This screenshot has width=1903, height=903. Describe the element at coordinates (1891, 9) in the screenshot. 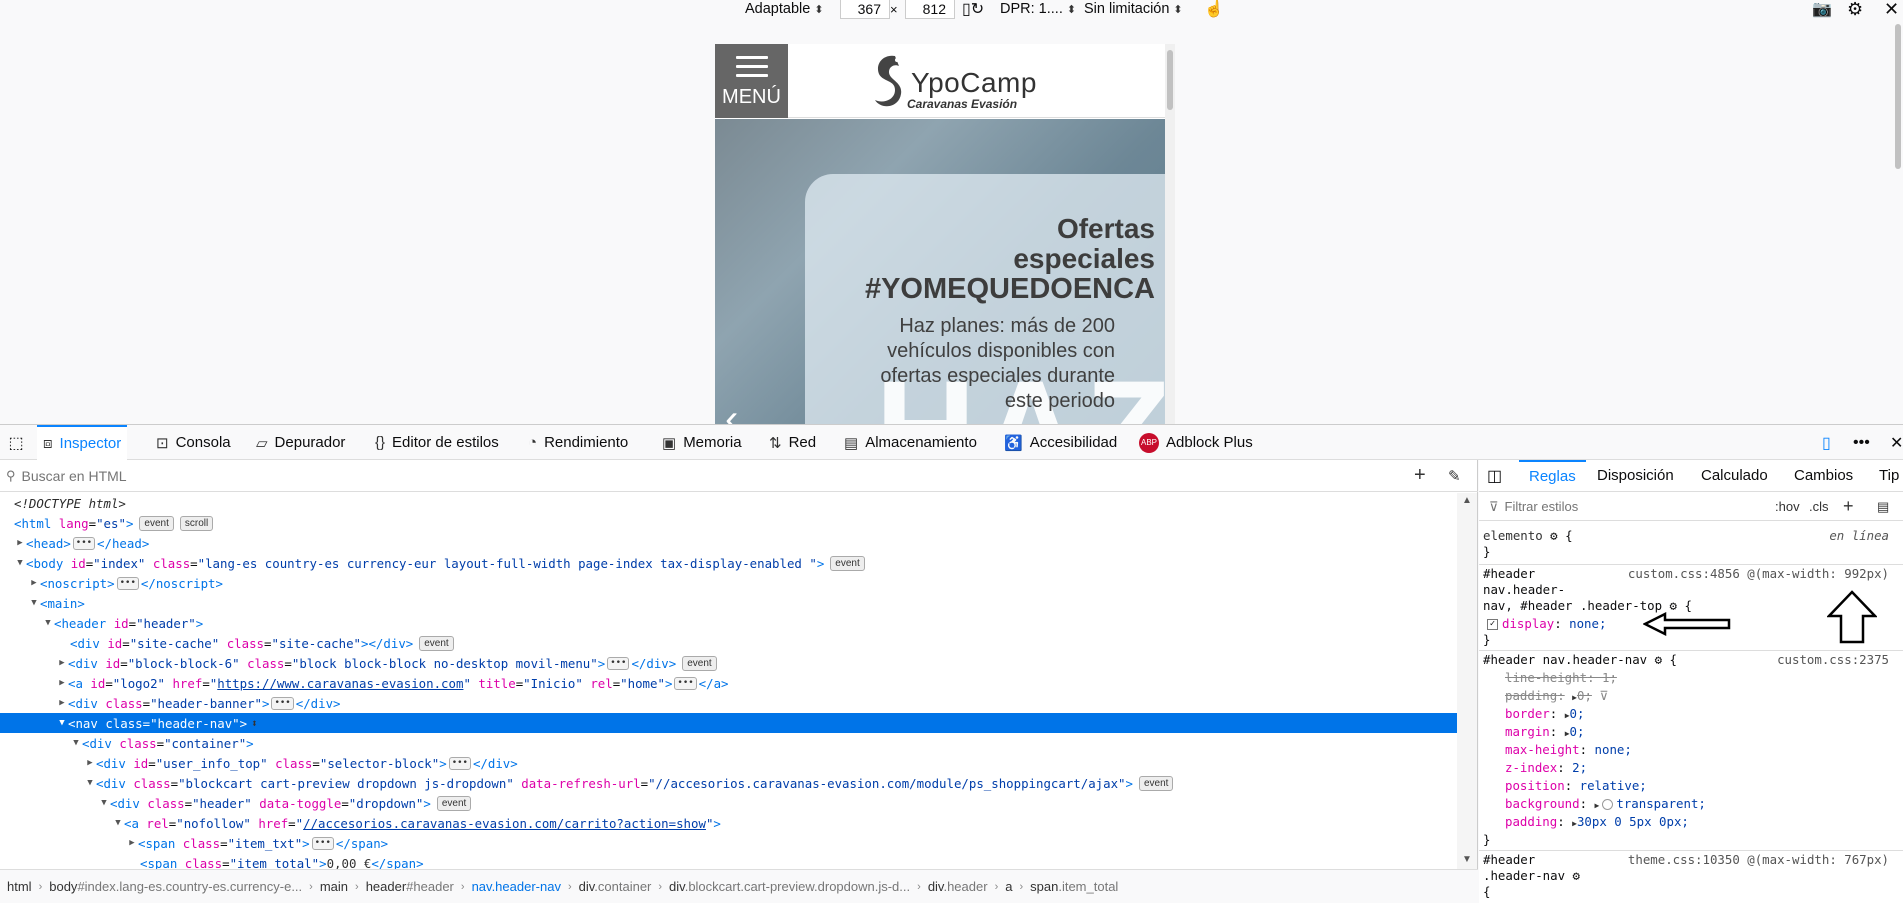

I see `close-icon: ✕` at that location.